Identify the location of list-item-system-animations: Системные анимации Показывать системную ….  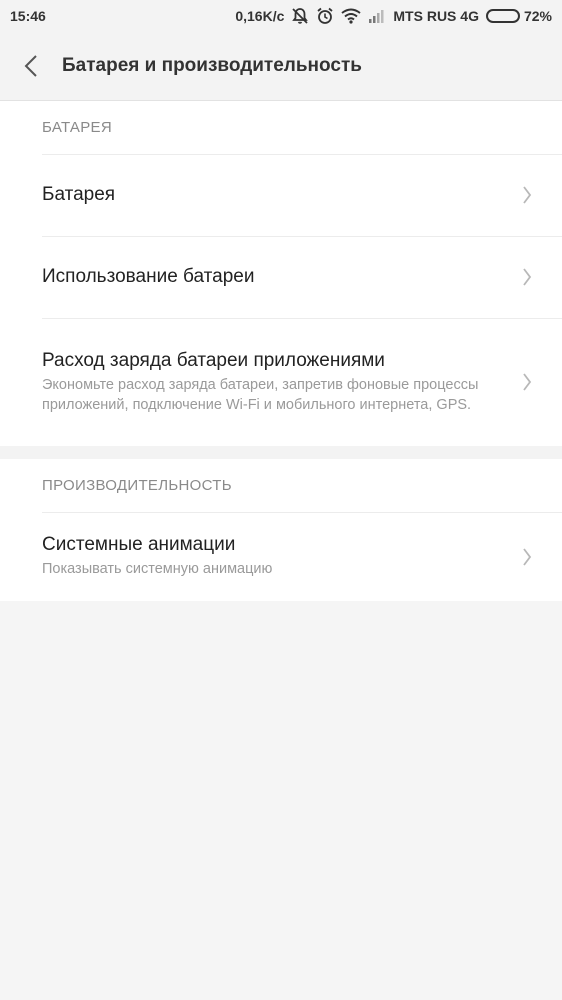
(281, 556).